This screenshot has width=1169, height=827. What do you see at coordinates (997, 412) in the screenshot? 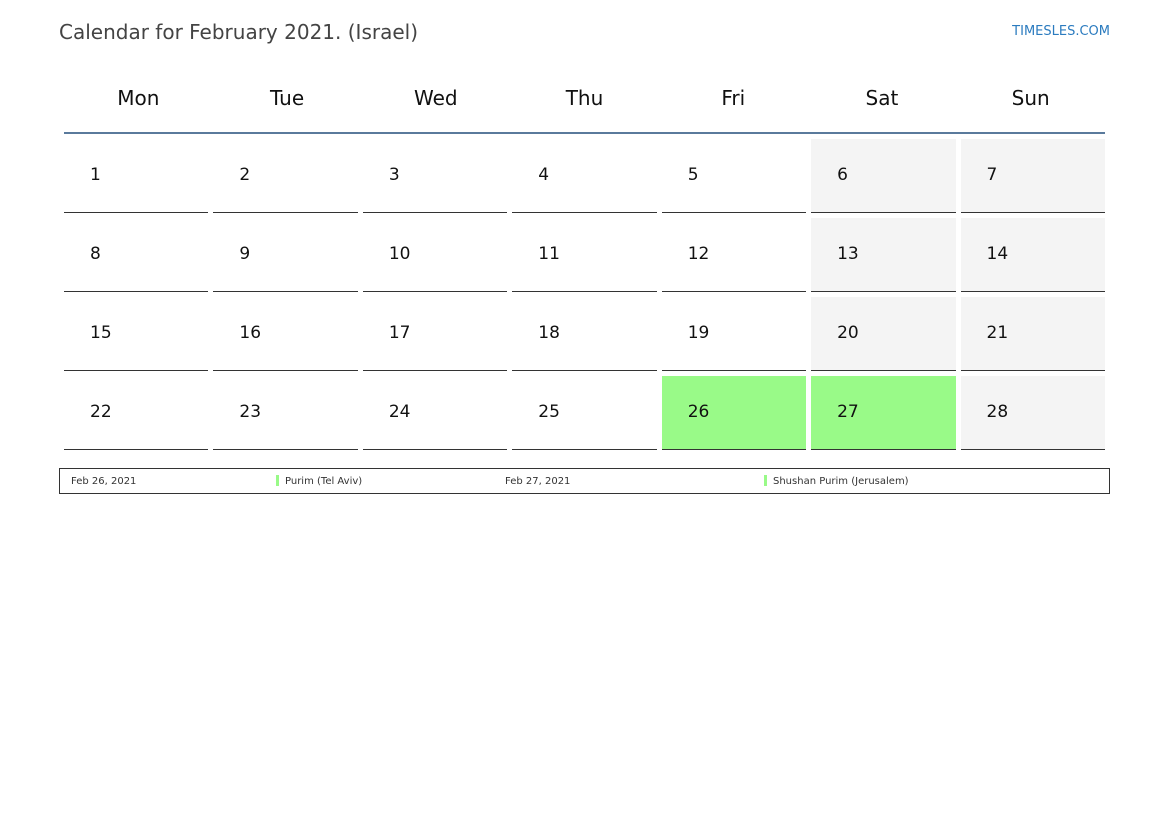
I see `day-number: 28` at bounding box center [997, 412].